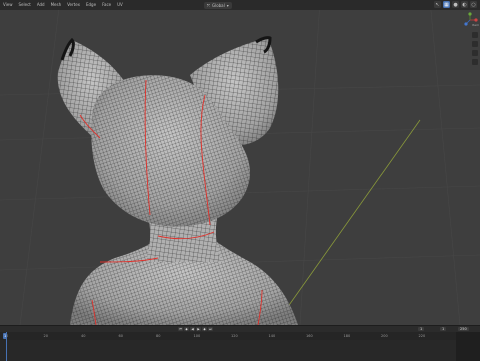 This screenshot has height=361, width=480. Describe the element at coordinates (210, 329) in the screenshot. I see `jump-end-icon: ⏭` at that location.